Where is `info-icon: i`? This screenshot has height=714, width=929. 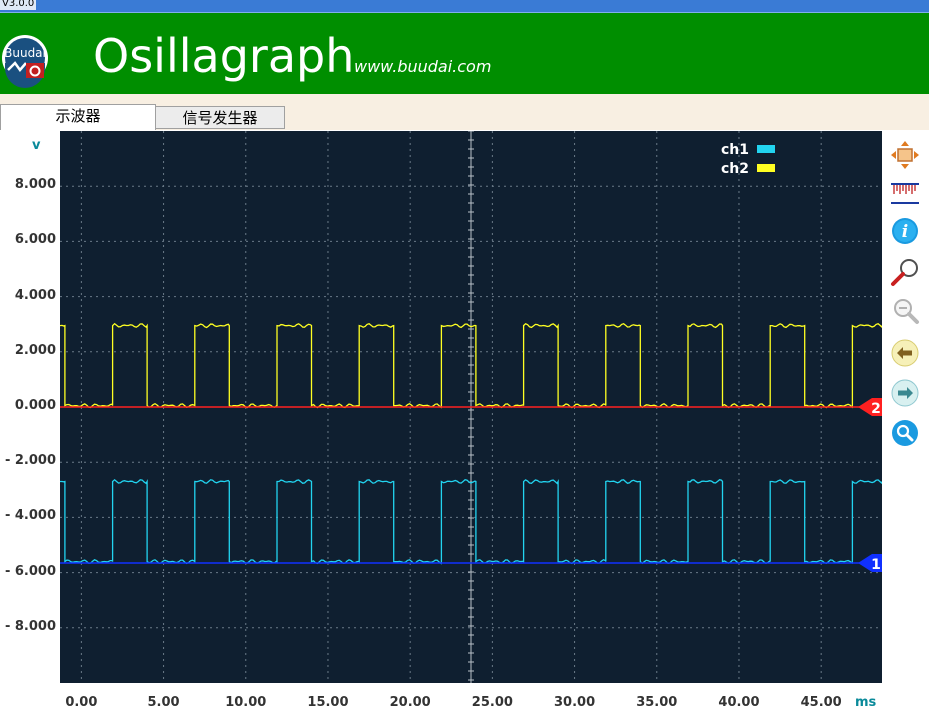
info-icon: i is located at coordinates (905, 231).